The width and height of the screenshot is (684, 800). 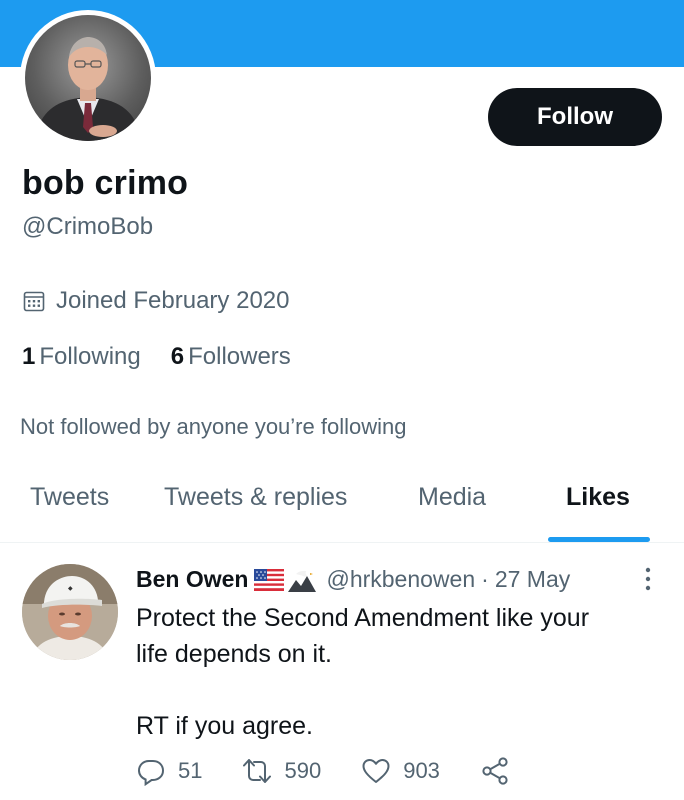 I want to click on calendar-icon, so click(x=34, y=301).